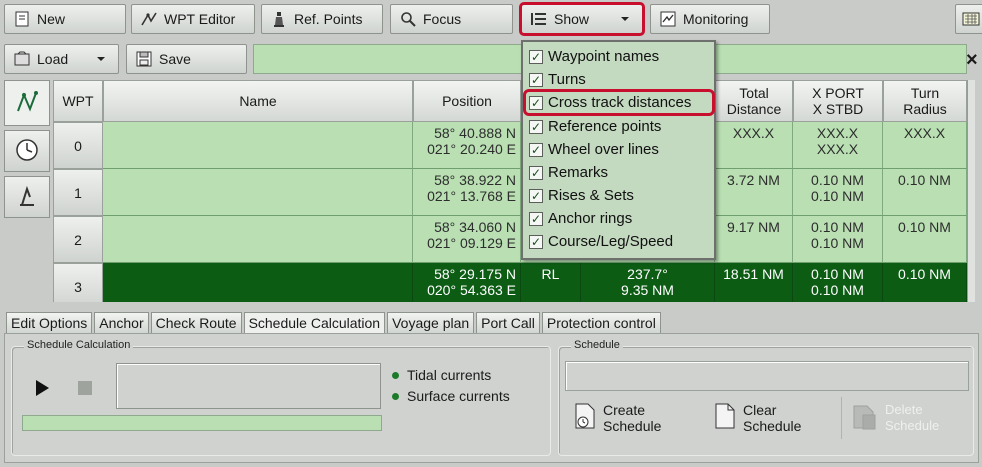 The image size is (982, 467). Describe the element at coordinates (49, 323) in the screenshot. I see `tab-edit-options: Edit Options` at that location.